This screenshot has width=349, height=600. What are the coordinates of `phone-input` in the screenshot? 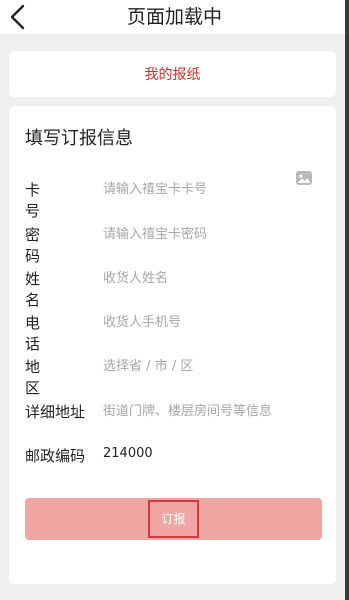 It's located at (203, 322).